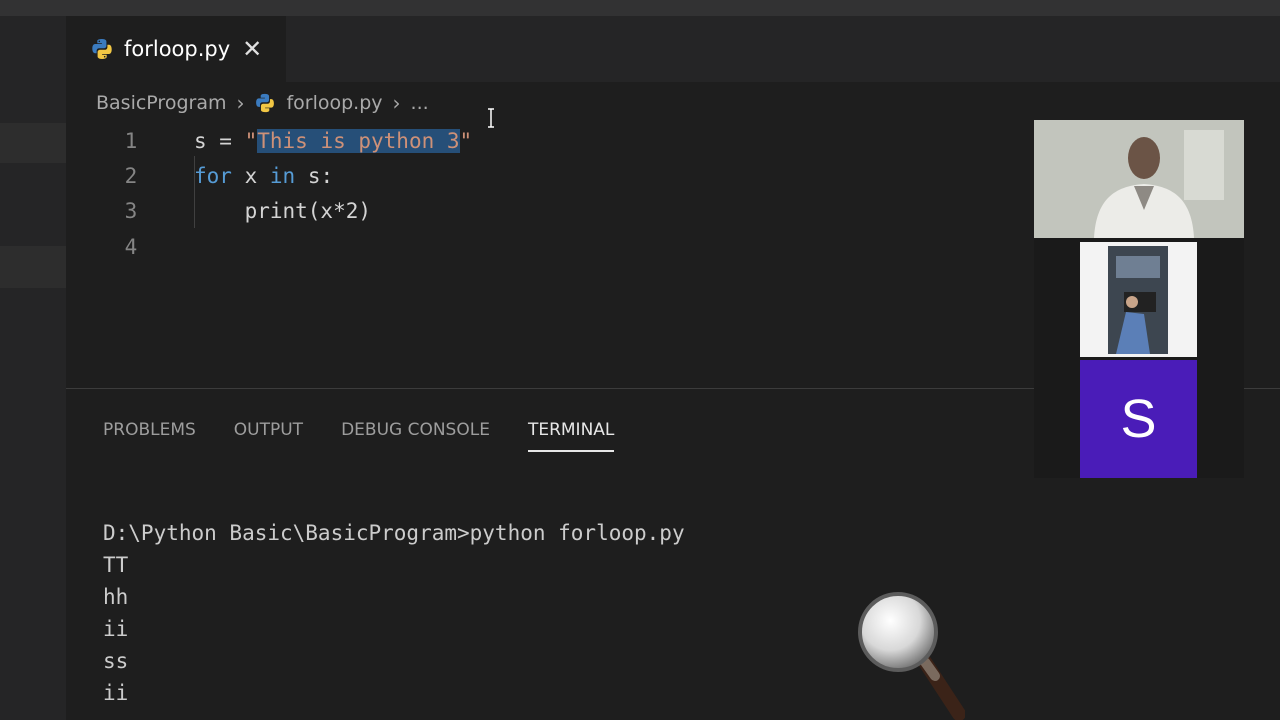  Describe the element at coordinates (131, 211) in the screenshot. I see `line-number: 3` at that location.